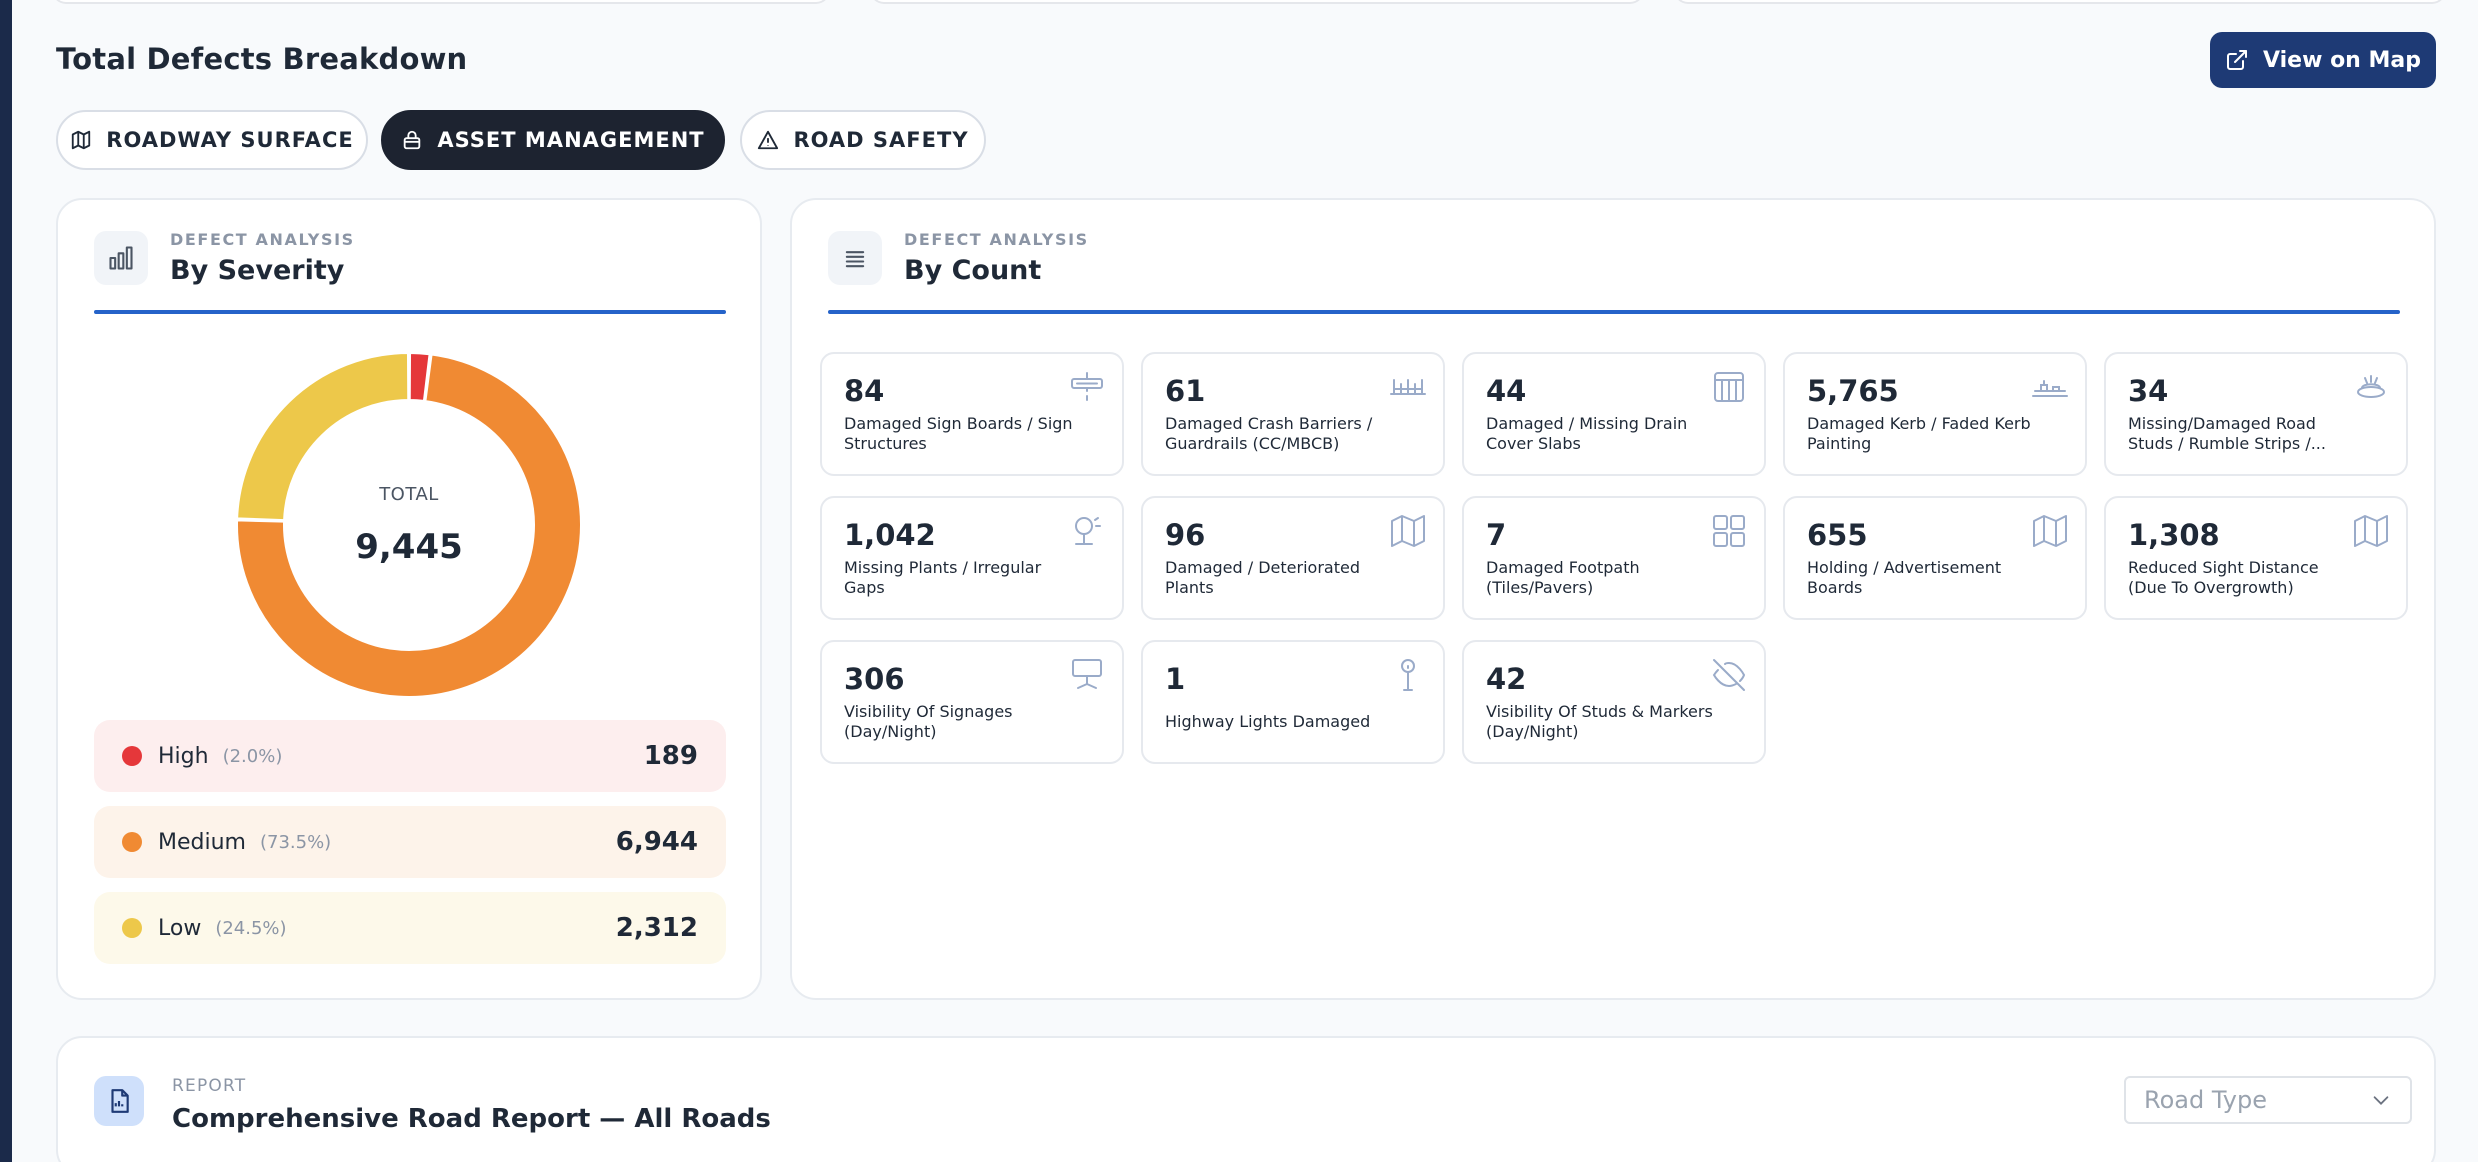 This screenshot has width=2478, height=1162. What do you see at coordinates (2205, 1100) in the screenshot?
I see `road-type-placeholder: Road Type` at bounding box center [2205, 1100].